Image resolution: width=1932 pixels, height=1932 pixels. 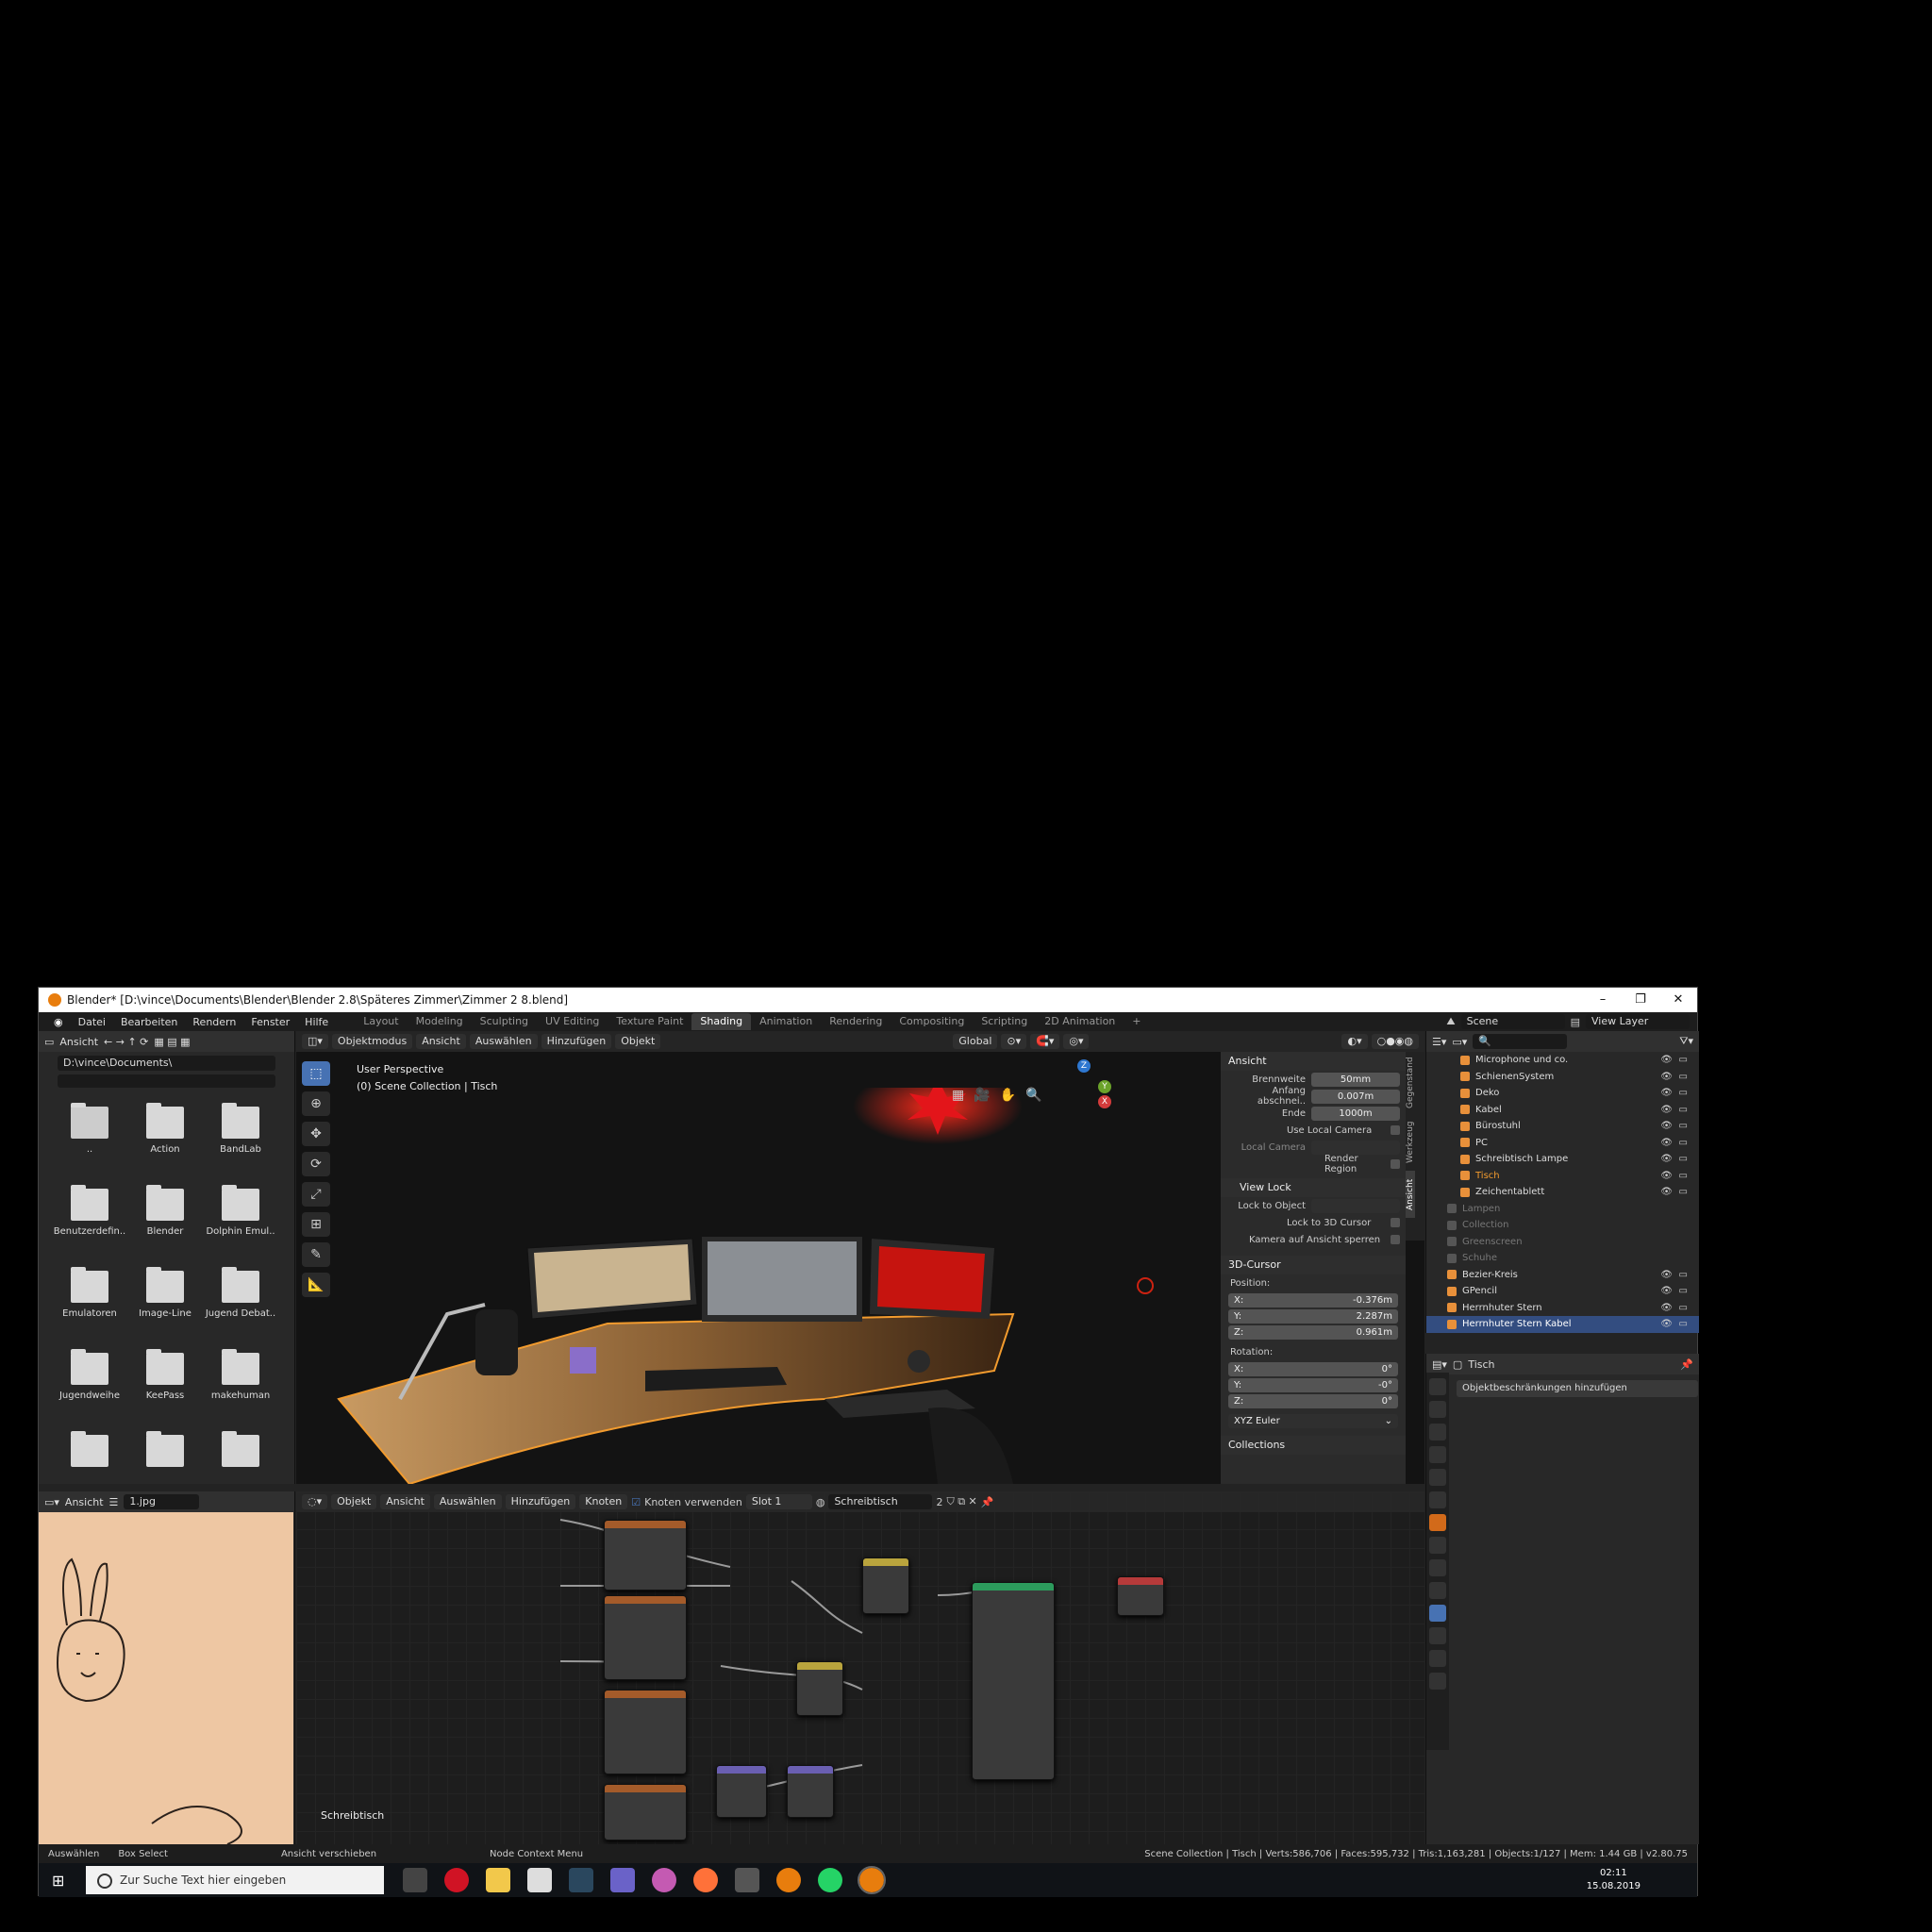 I want to click on whatsapp-icon, so click(x=830, y=1880).